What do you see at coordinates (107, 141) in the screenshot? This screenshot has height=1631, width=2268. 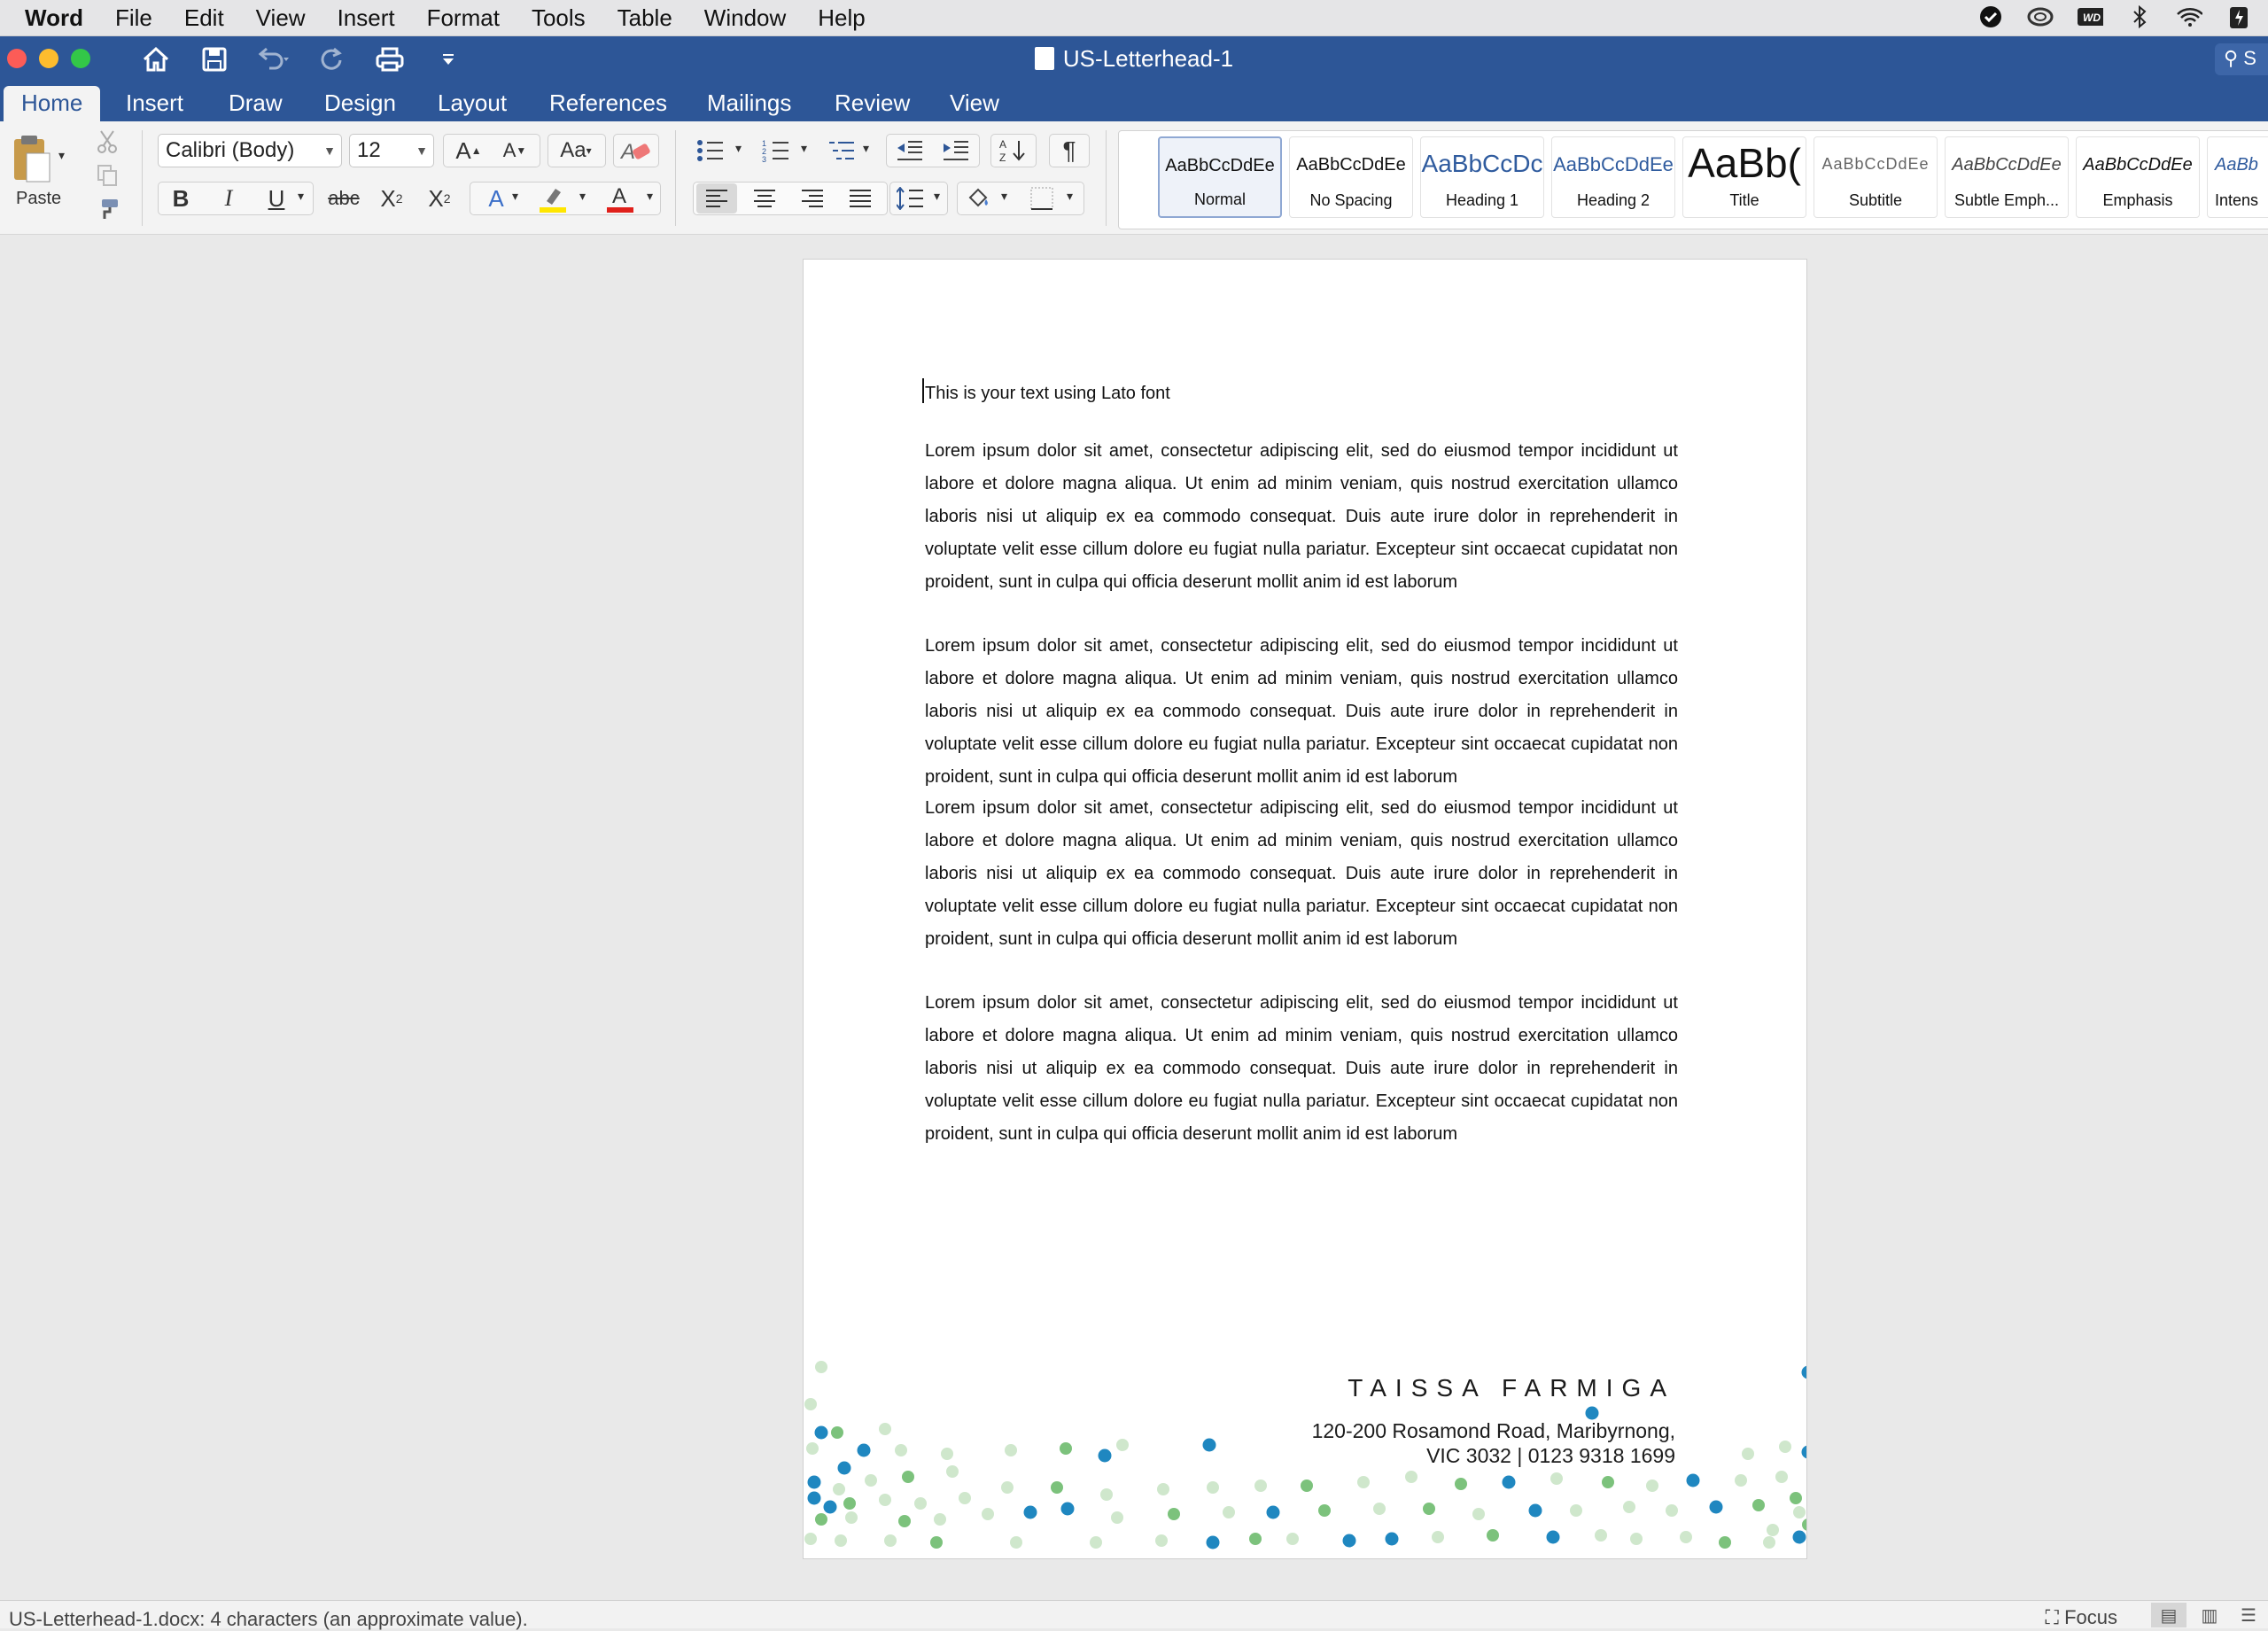 I see `cut-icon` at bounding box center [107, 141].